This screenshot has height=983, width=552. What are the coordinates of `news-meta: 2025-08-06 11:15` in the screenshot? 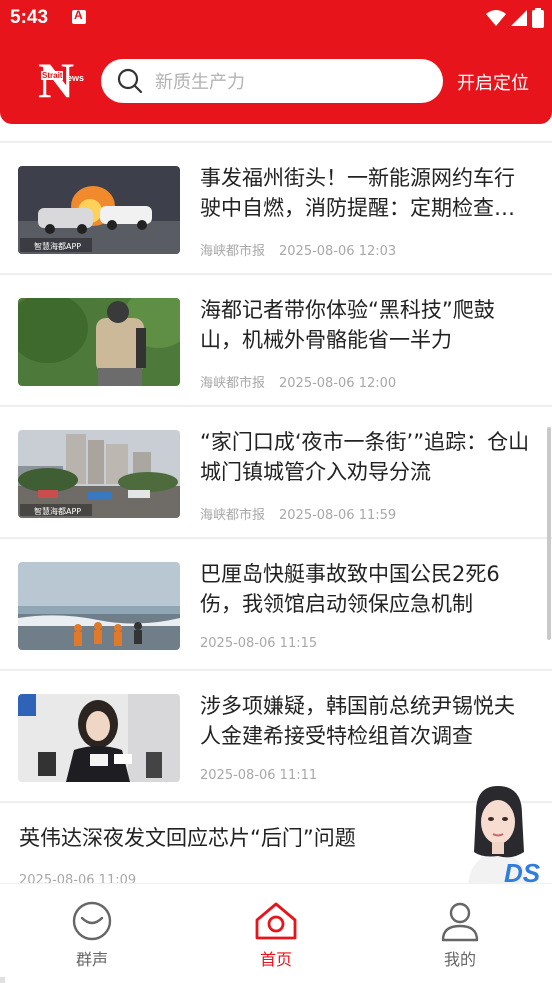 It's located at (258, 643).